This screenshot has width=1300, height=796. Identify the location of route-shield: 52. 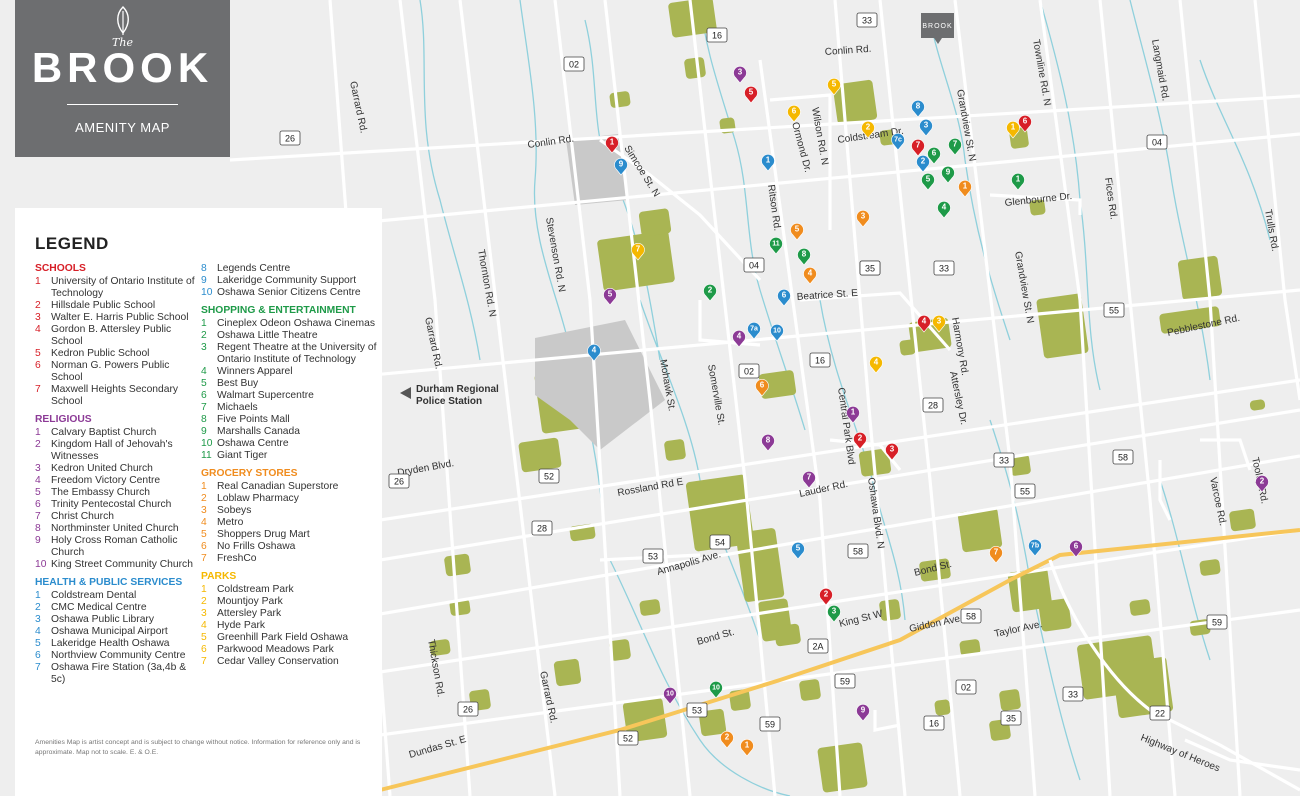
(628, 738).